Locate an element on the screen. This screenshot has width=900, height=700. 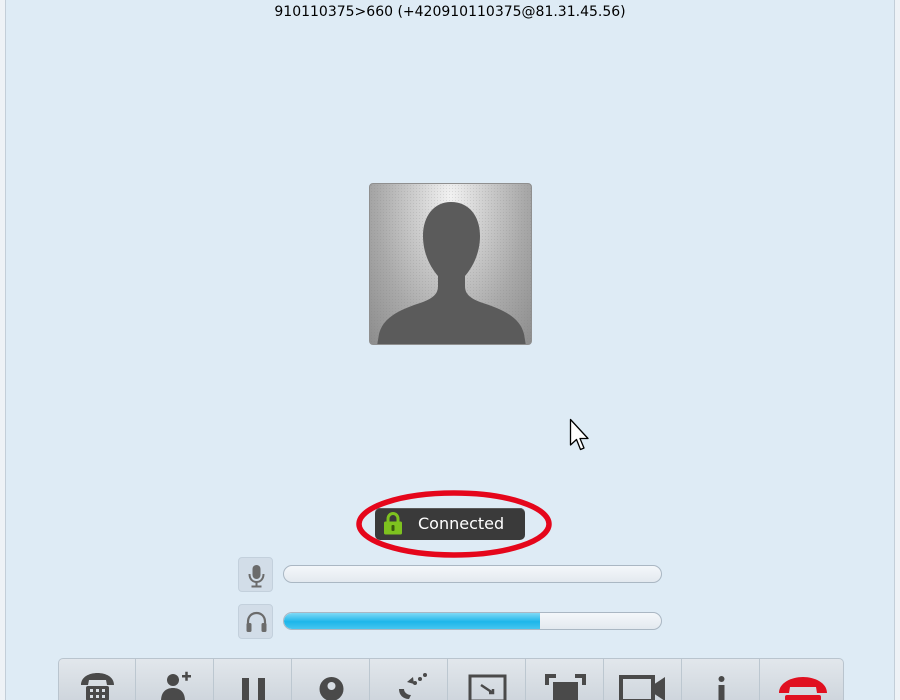
call-toolbar is located at coordinates (451, 679).